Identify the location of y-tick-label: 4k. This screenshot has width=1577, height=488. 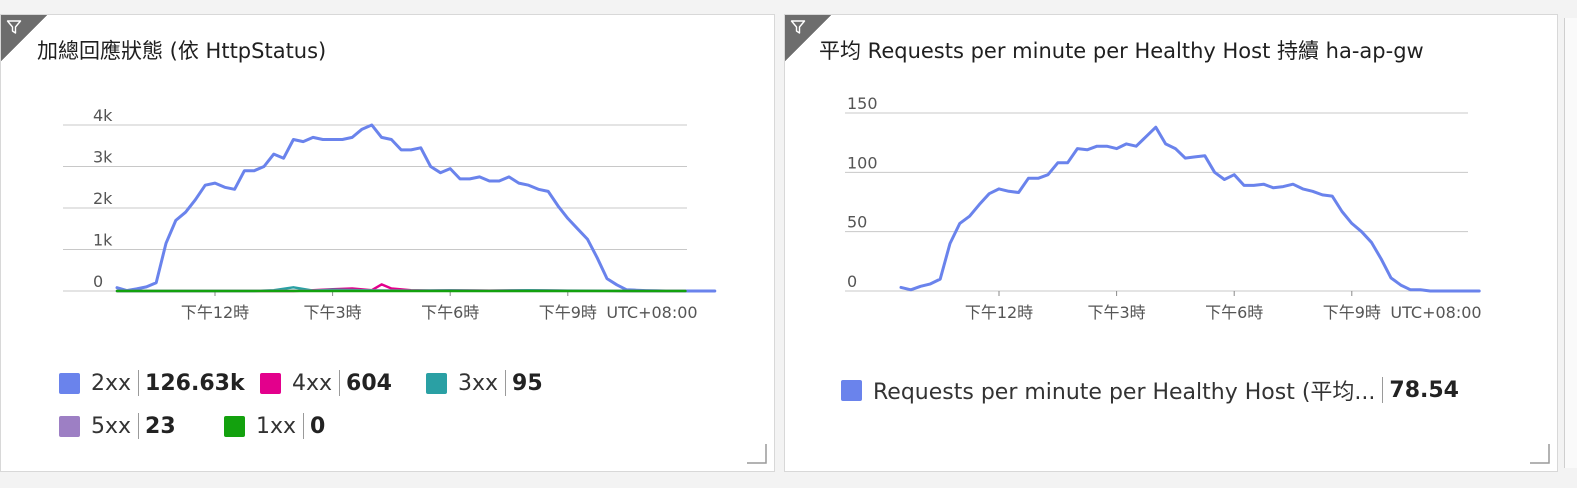
(103, 115).